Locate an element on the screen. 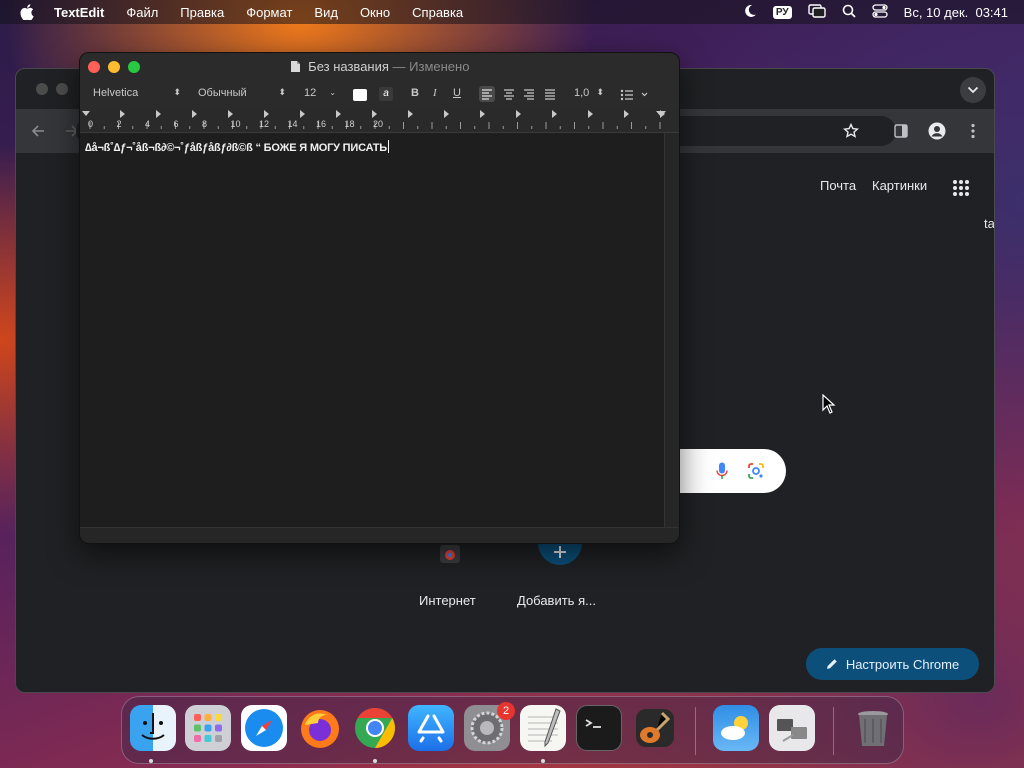  ruler-label: 6 is located at coordinates (176, 124).